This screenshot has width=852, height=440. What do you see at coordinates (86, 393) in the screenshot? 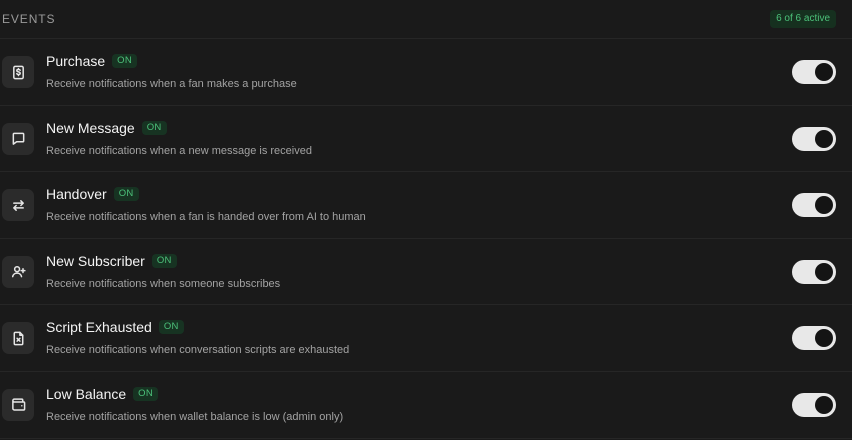
I see `event-title: Low Balance` at bounding box center [86, 393].